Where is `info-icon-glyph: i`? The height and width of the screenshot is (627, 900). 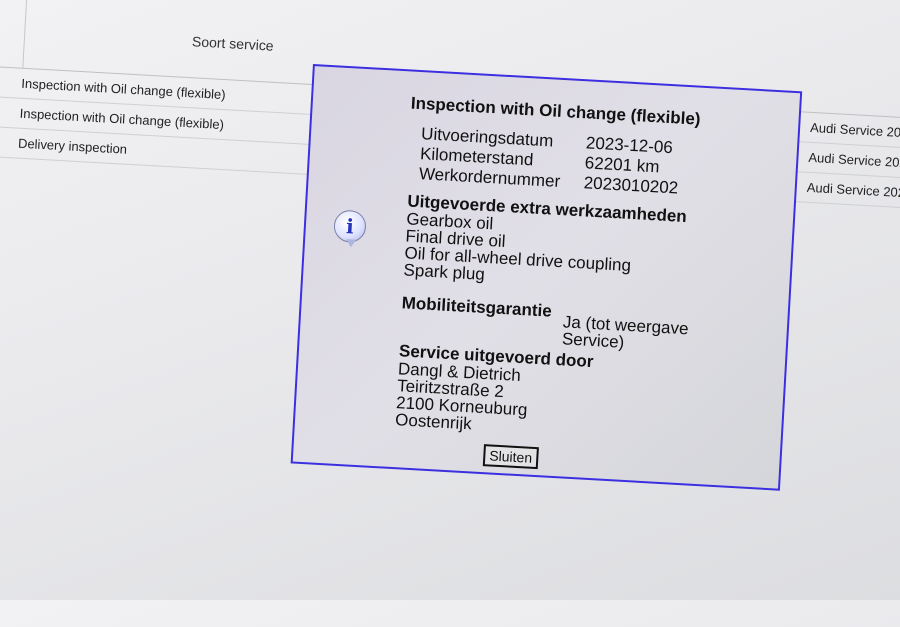
info-icon-glyph: i is located at coordinates (350, 226).